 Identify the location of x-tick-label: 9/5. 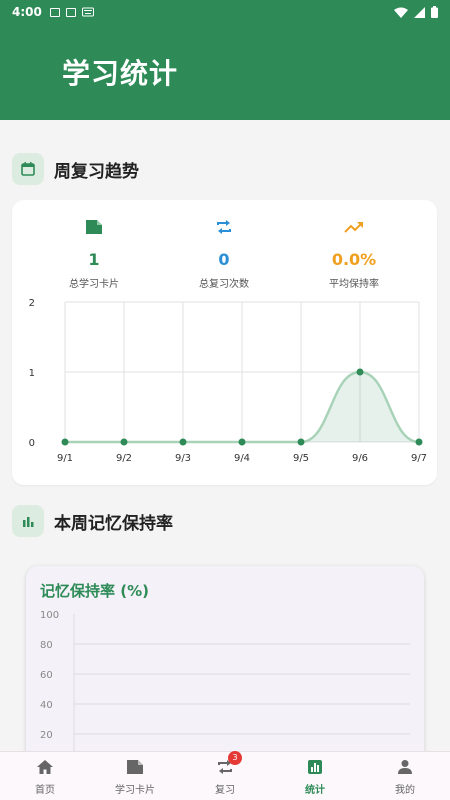
(301, 458).